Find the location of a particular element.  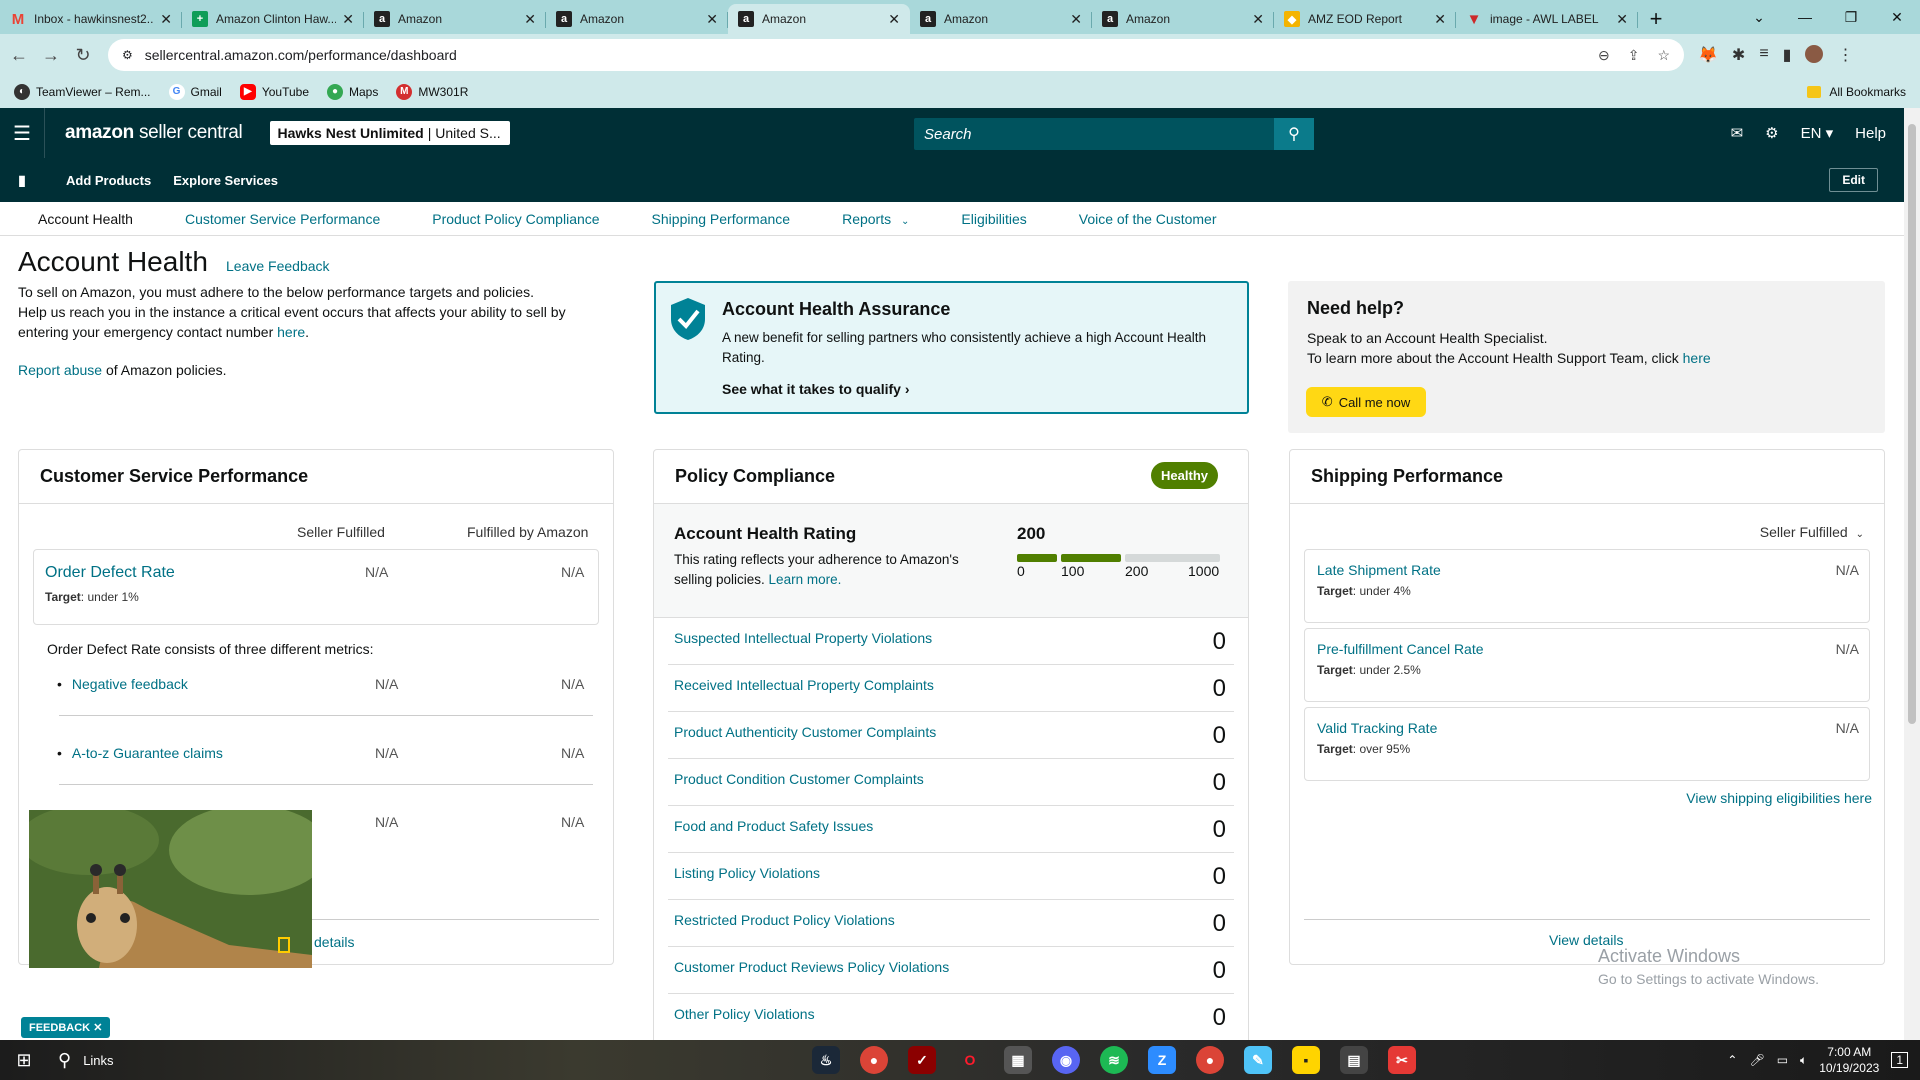

browser-tab: ▼ image - AWL LABEL ✕ is located at coordinates (1547, 19).